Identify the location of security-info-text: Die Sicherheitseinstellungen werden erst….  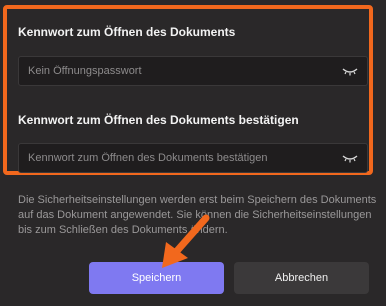
(197, 215).